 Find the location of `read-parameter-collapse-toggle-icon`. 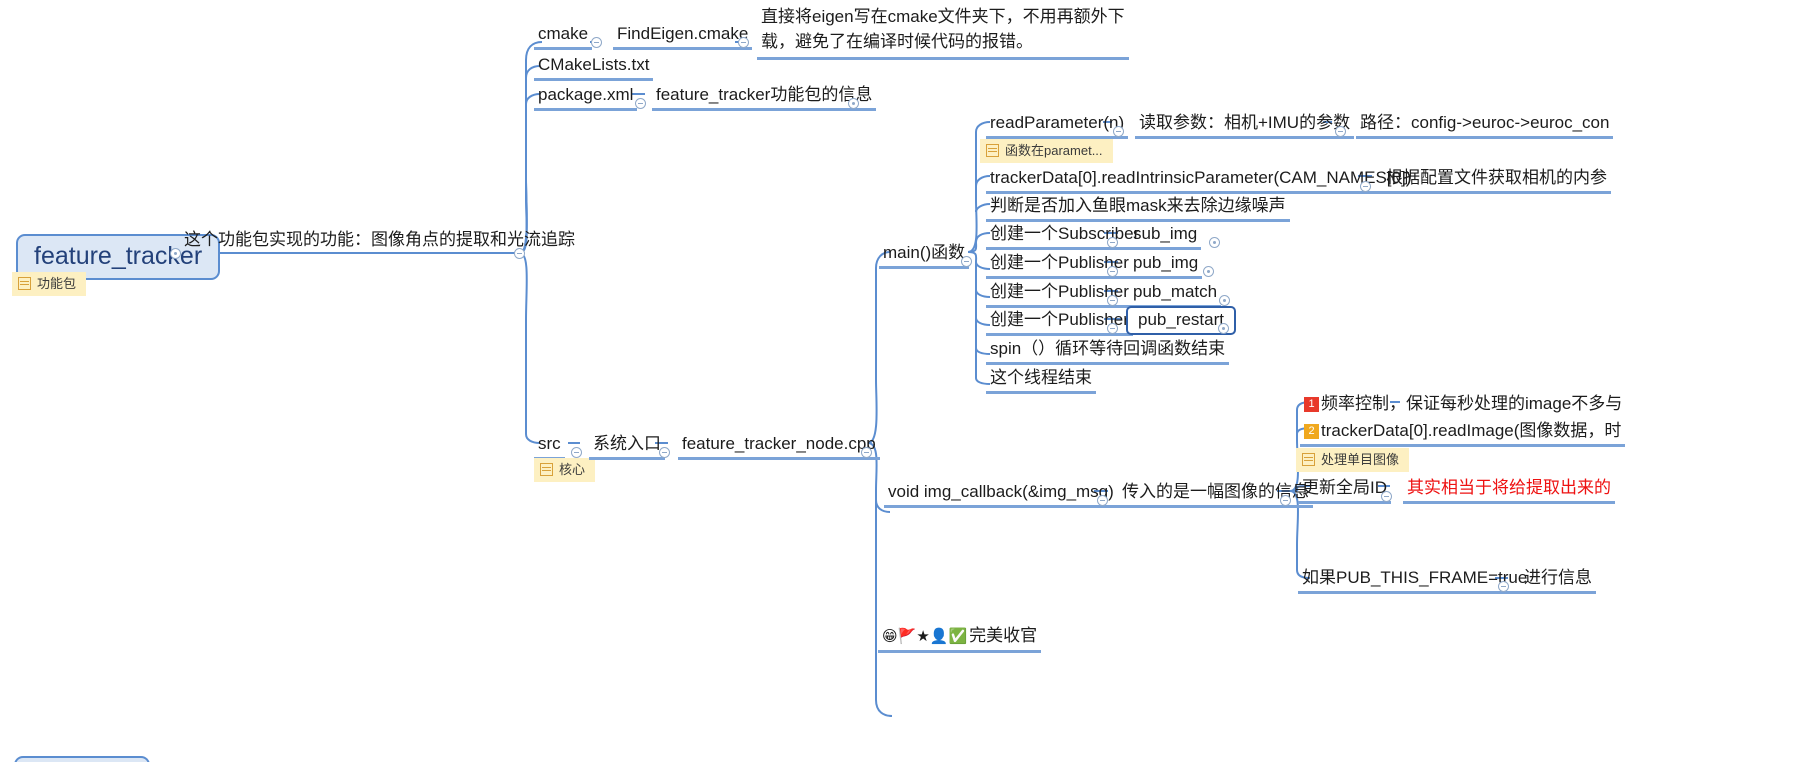

read-parameter-collapse-toggle-icon is located at coordinates (1118, 131).